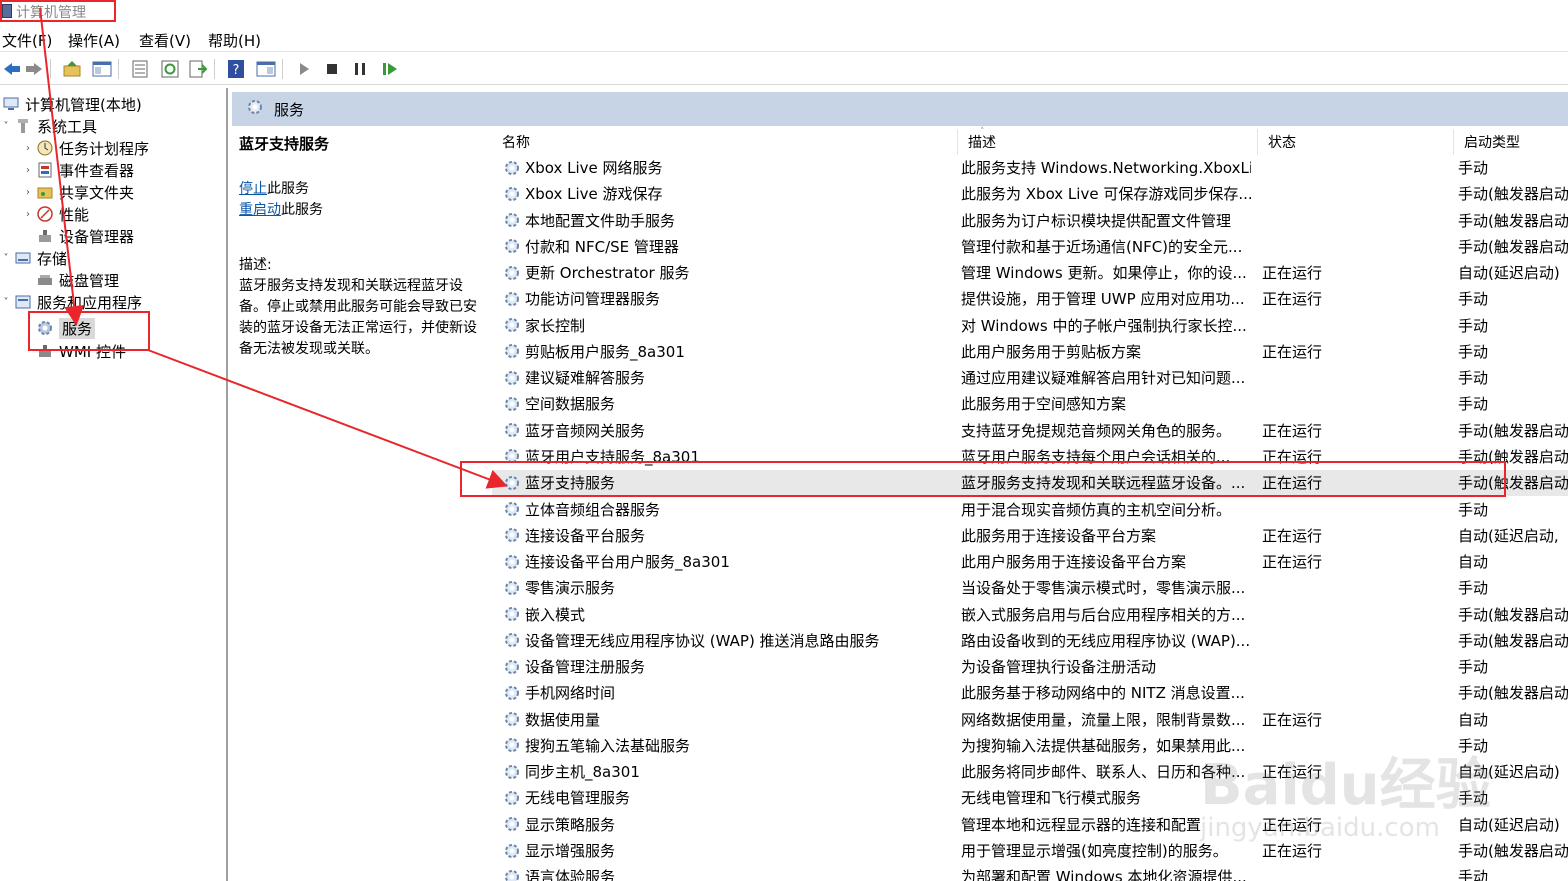  I want to click on back-icon, so click(12, 69).